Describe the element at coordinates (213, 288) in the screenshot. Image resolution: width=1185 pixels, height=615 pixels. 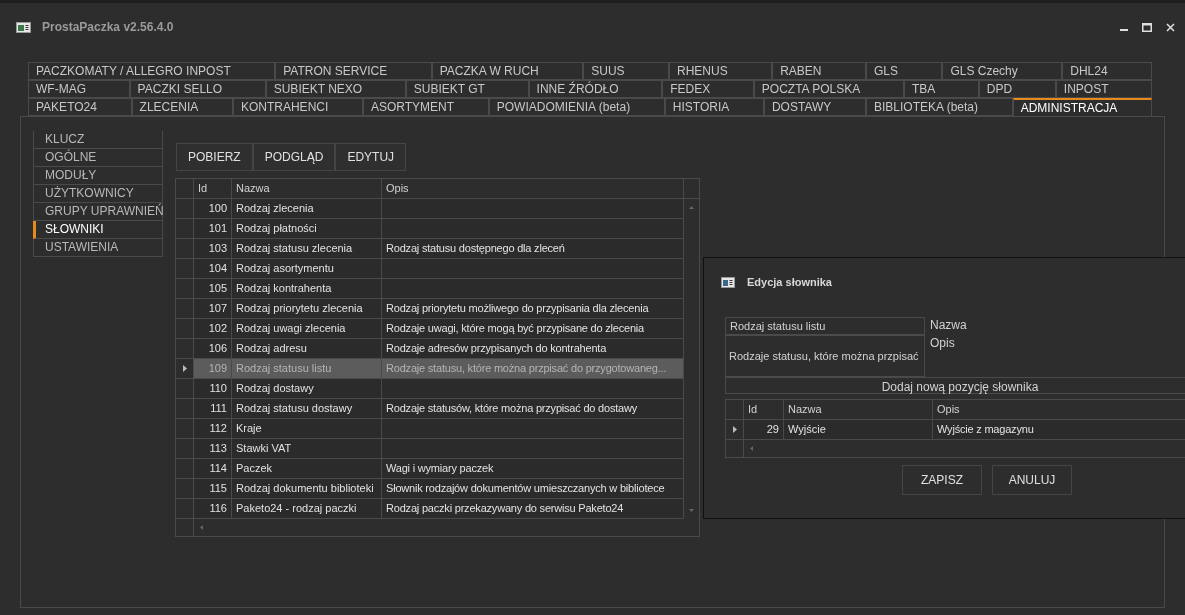
I see `table-cell: 105` at that location.